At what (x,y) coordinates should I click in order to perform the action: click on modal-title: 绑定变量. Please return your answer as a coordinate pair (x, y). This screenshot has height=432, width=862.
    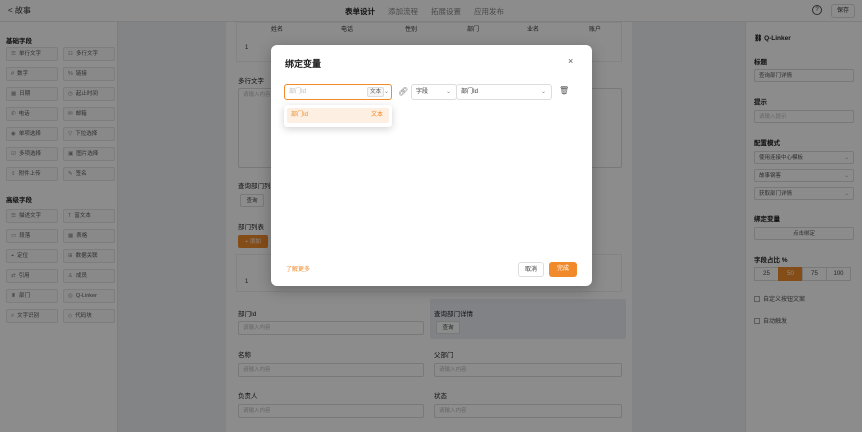
    Looking at the image, I should click on (303, 64).